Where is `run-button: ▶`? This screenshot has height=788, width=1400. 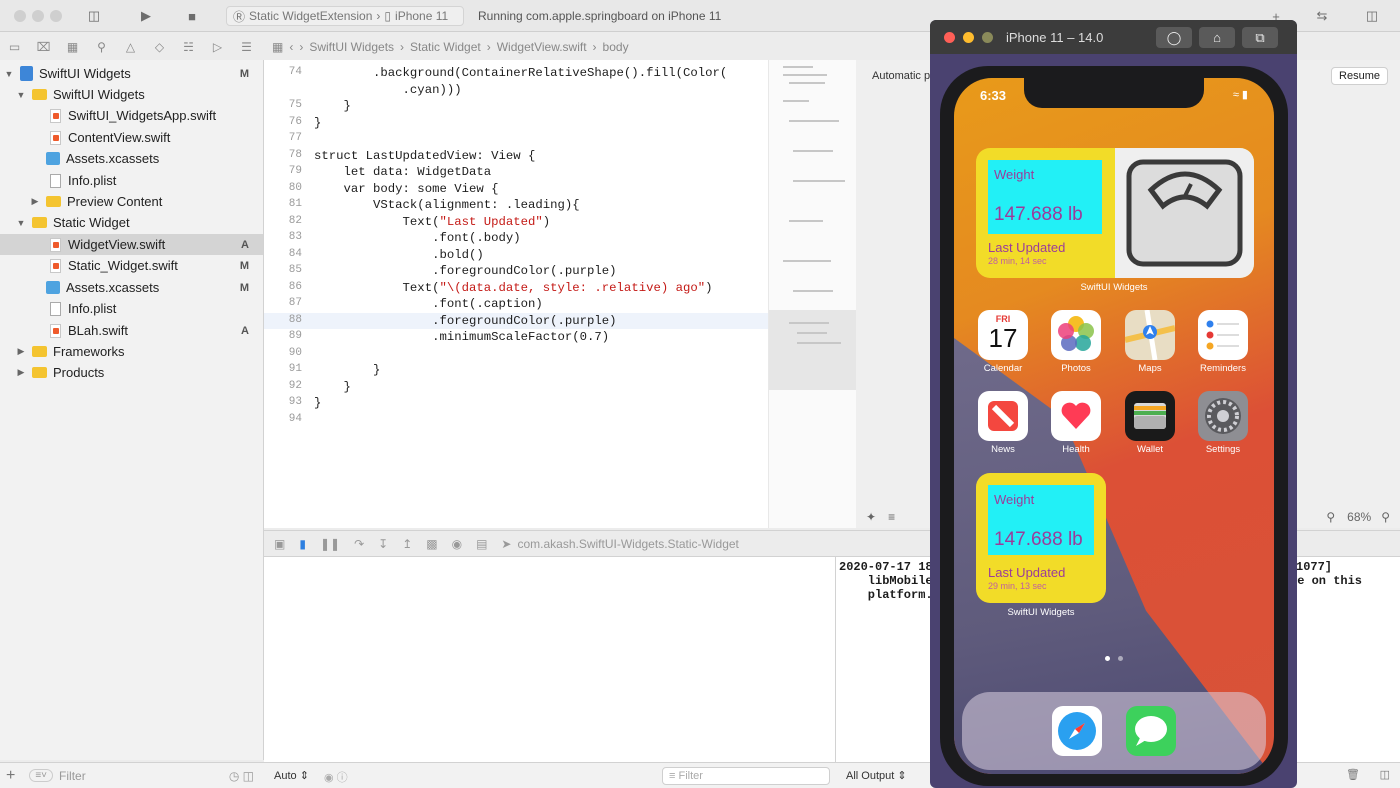 run-button: ▶ is located at coordinates (146, 16).